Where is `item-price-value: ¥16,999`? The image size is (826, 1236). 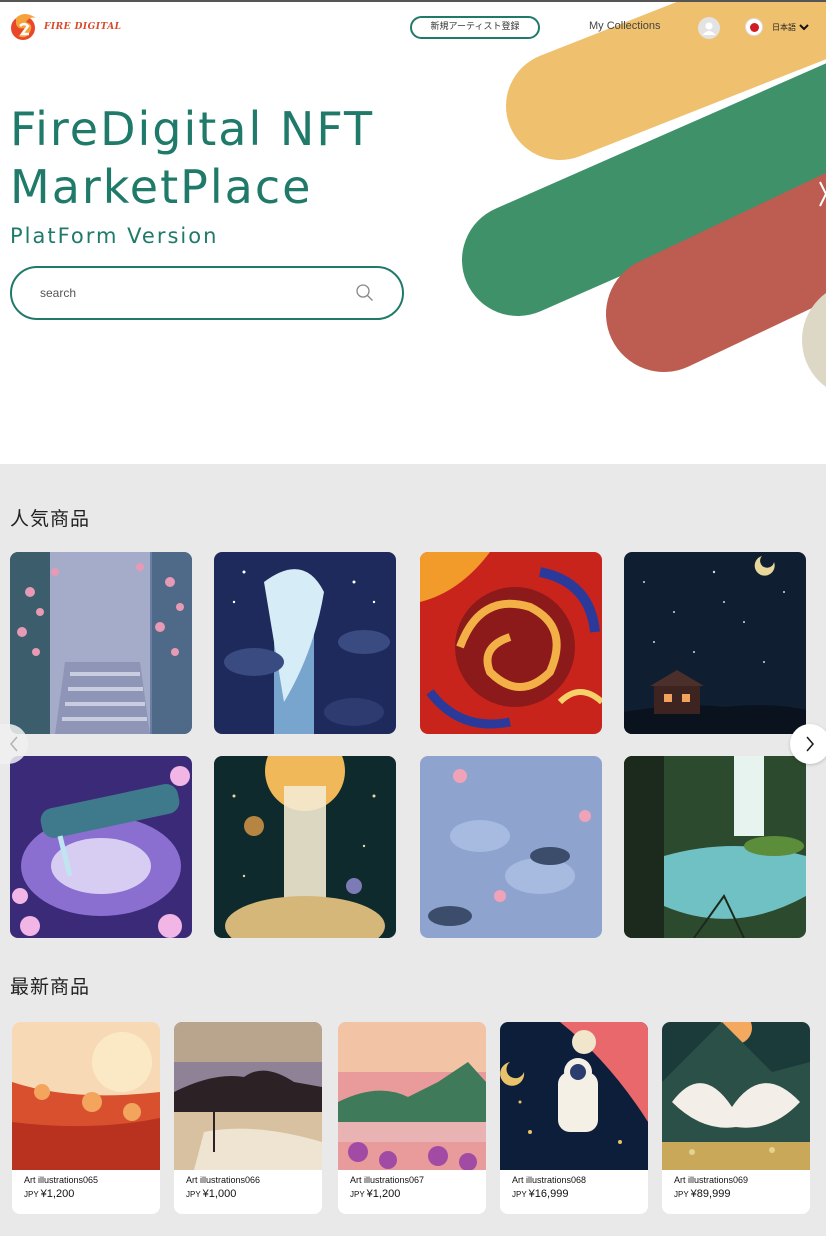 item-price-value: ¥16,999 is located at coordinates (548, 1194).